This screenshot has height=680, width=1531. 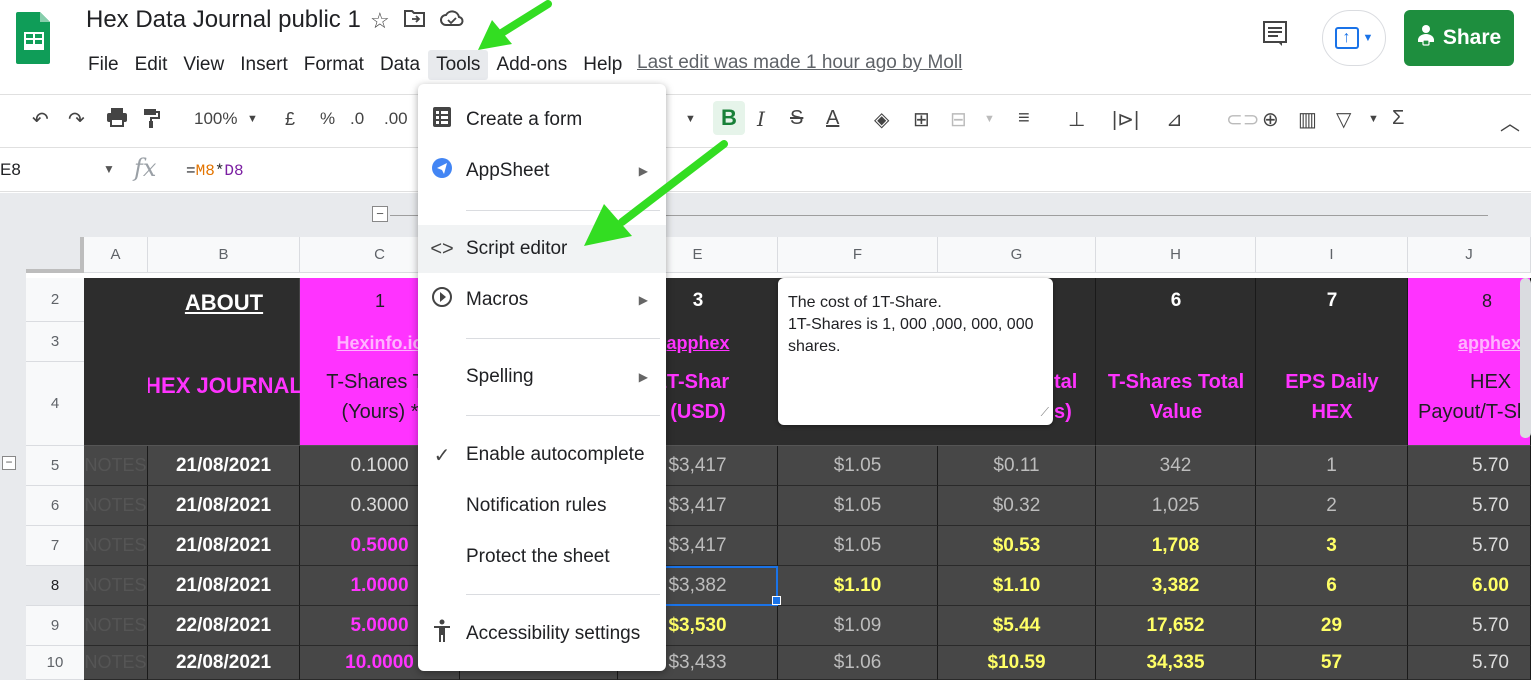 What do you see at coordinates (881, 119) in the screenshot?
I see `fill-color-icon: ◈` at bounding box center [881, 119].